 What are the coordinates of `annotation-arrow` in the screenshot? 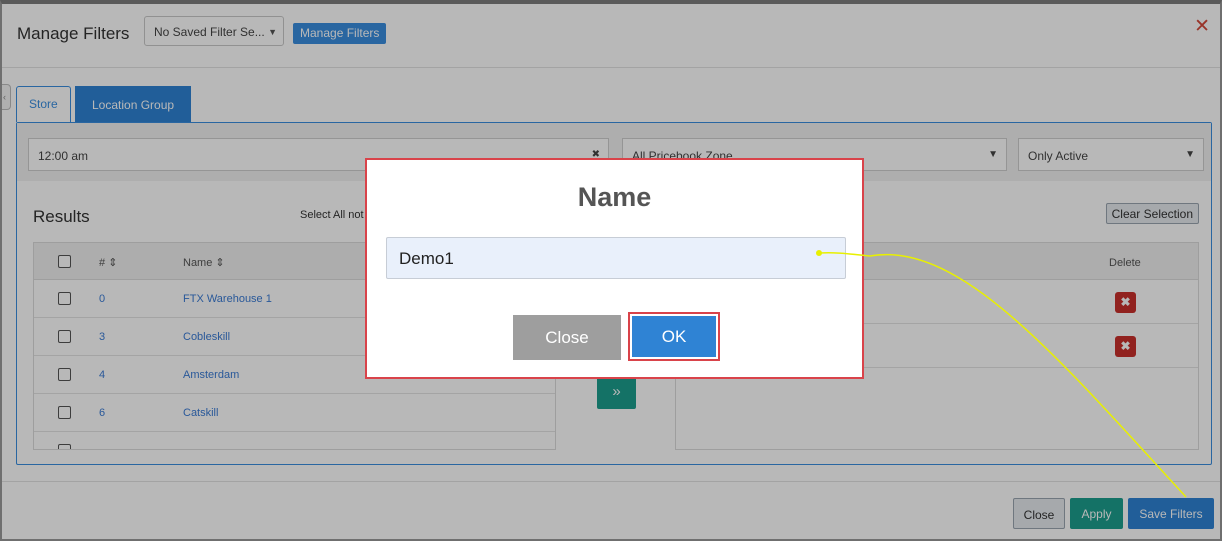 It's located at (1001, 374).